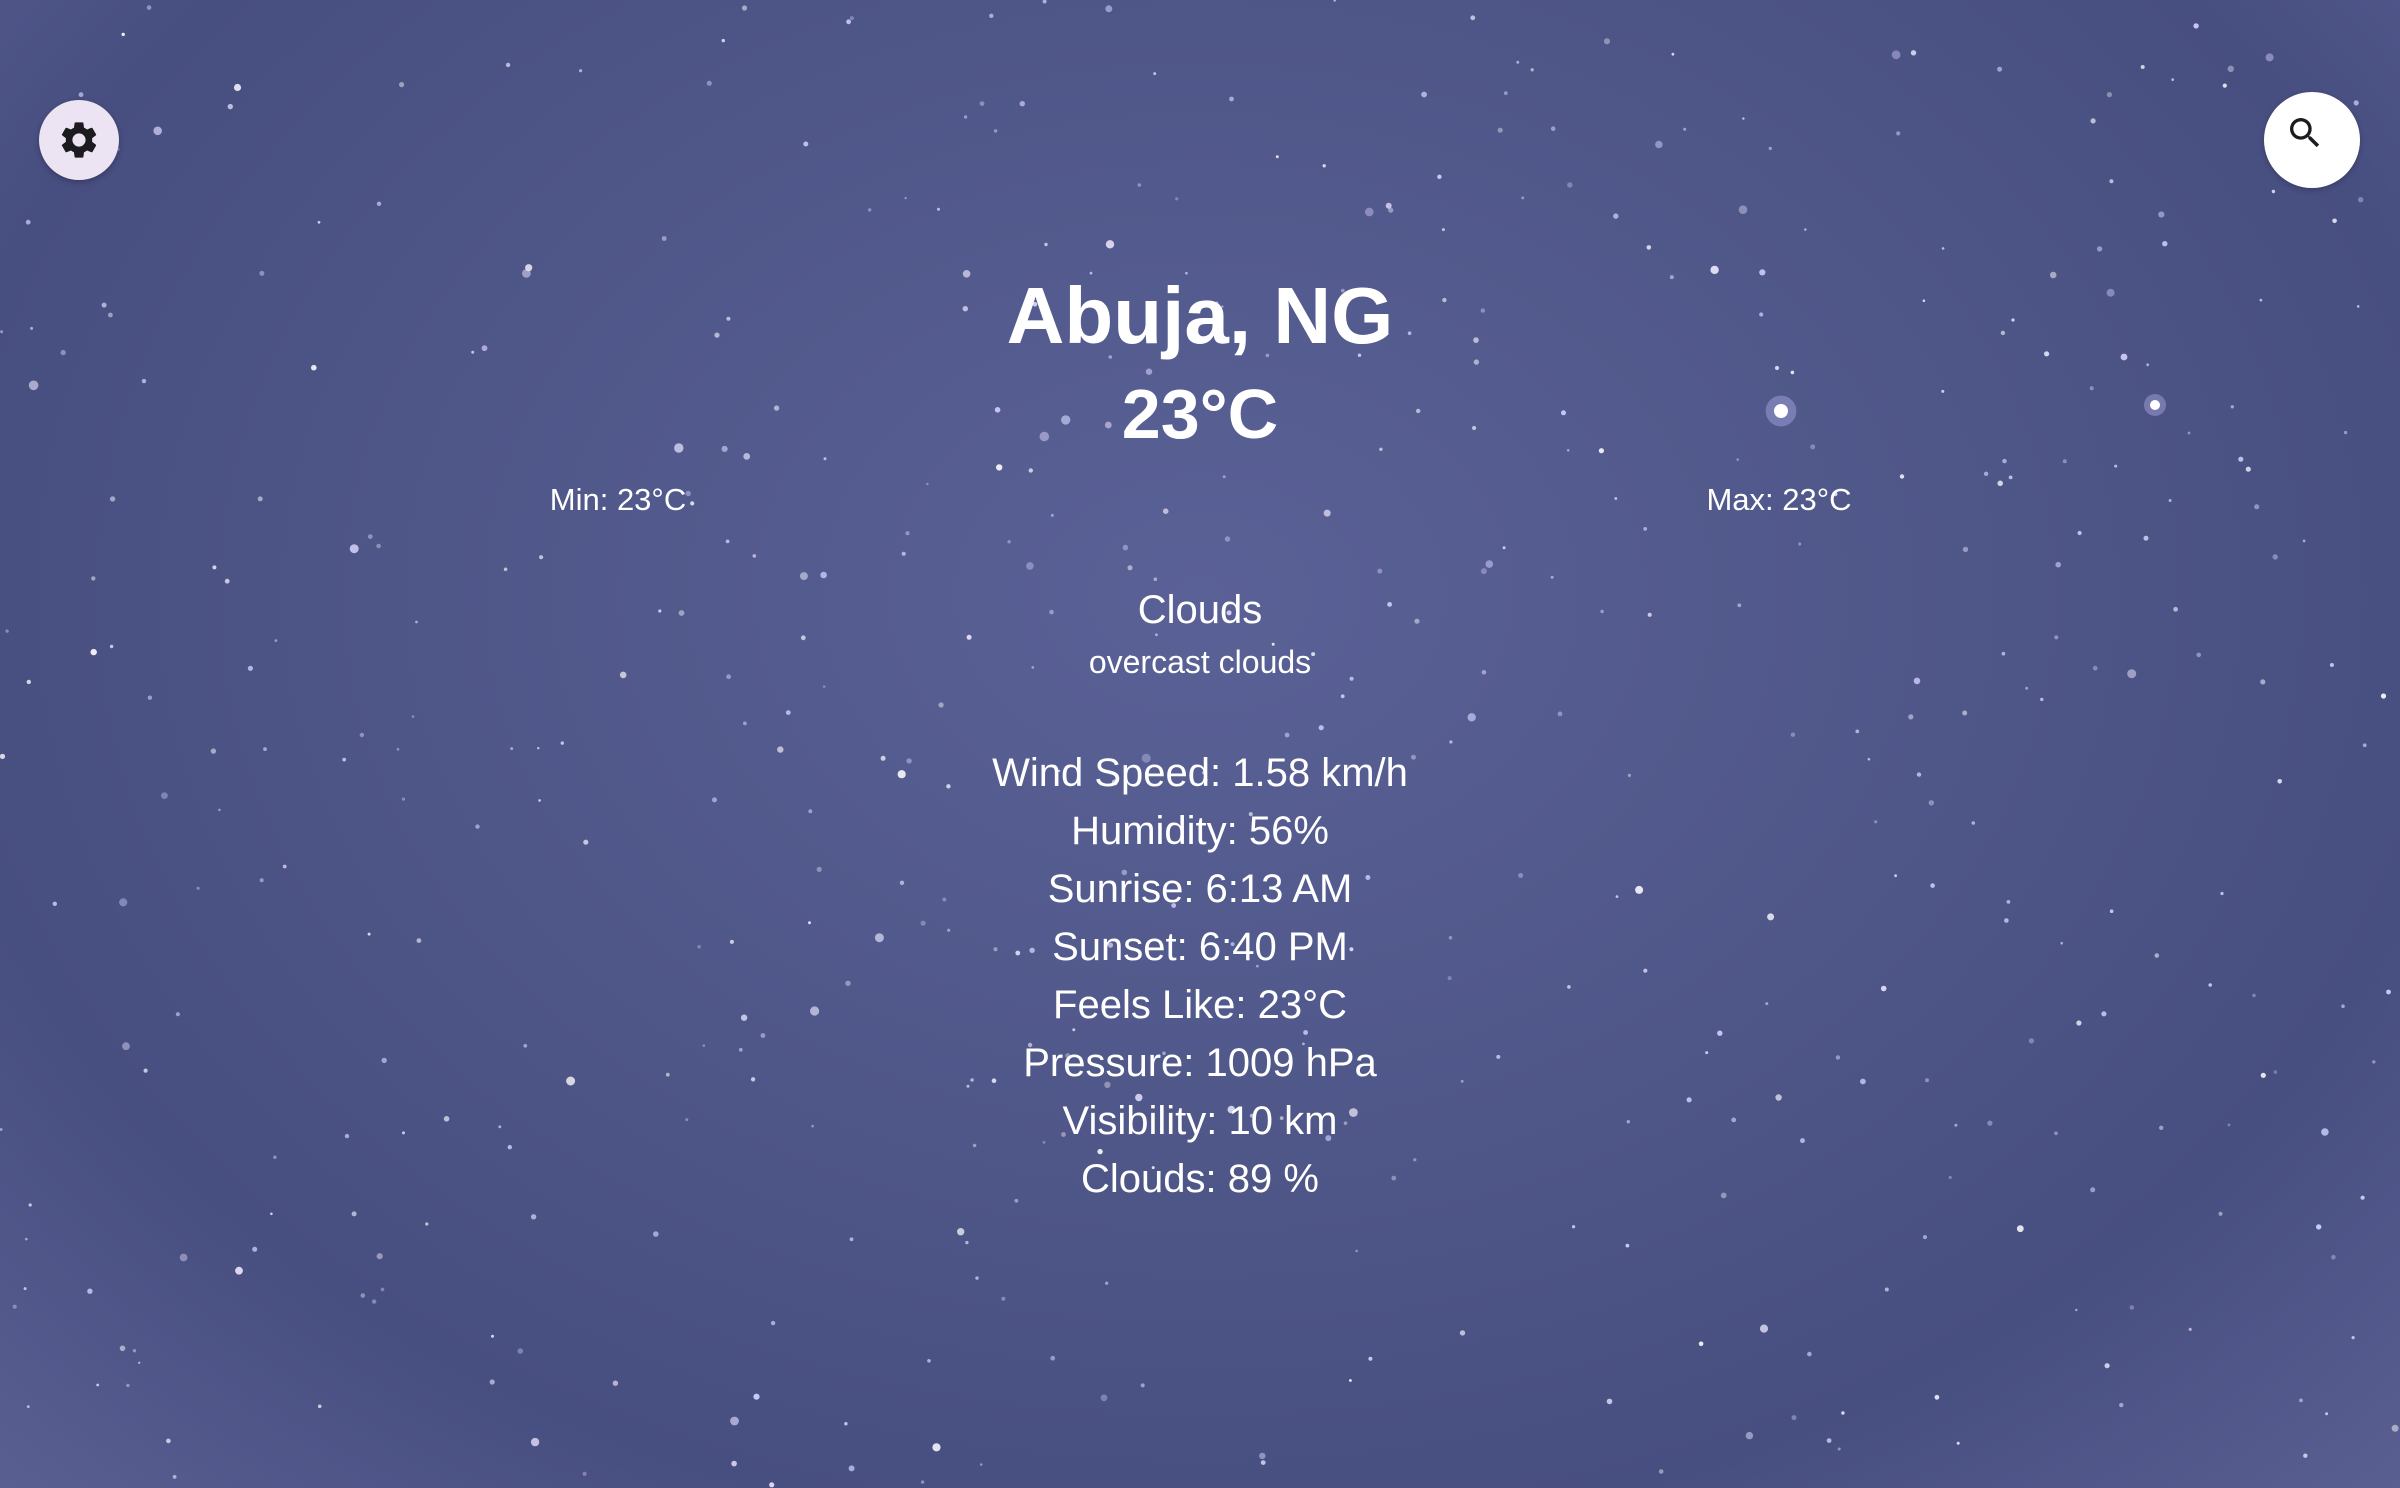 Image resolution: width=2400 pixels, height=1488 pixels. What do you see at coordinates (1200, 1063) in the screenshot?
I see `pressure: Pressure: 1009 hPa` at bounding box center [1200, 1063].